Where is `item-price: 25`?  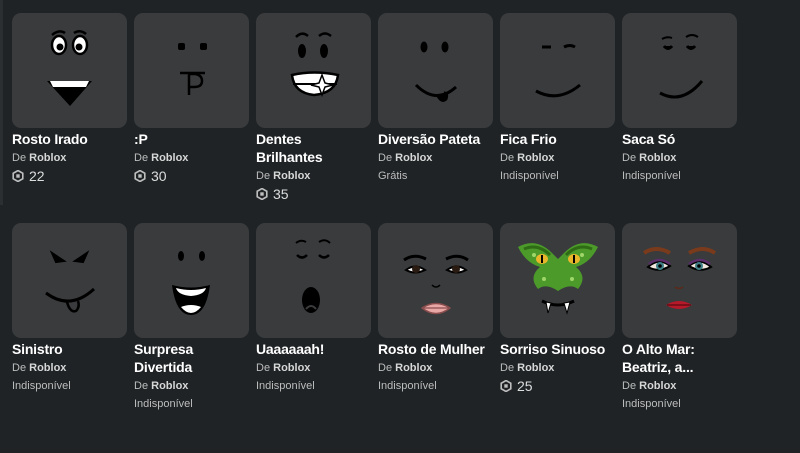
item-price: 25 is located at coordinates (557, 386).